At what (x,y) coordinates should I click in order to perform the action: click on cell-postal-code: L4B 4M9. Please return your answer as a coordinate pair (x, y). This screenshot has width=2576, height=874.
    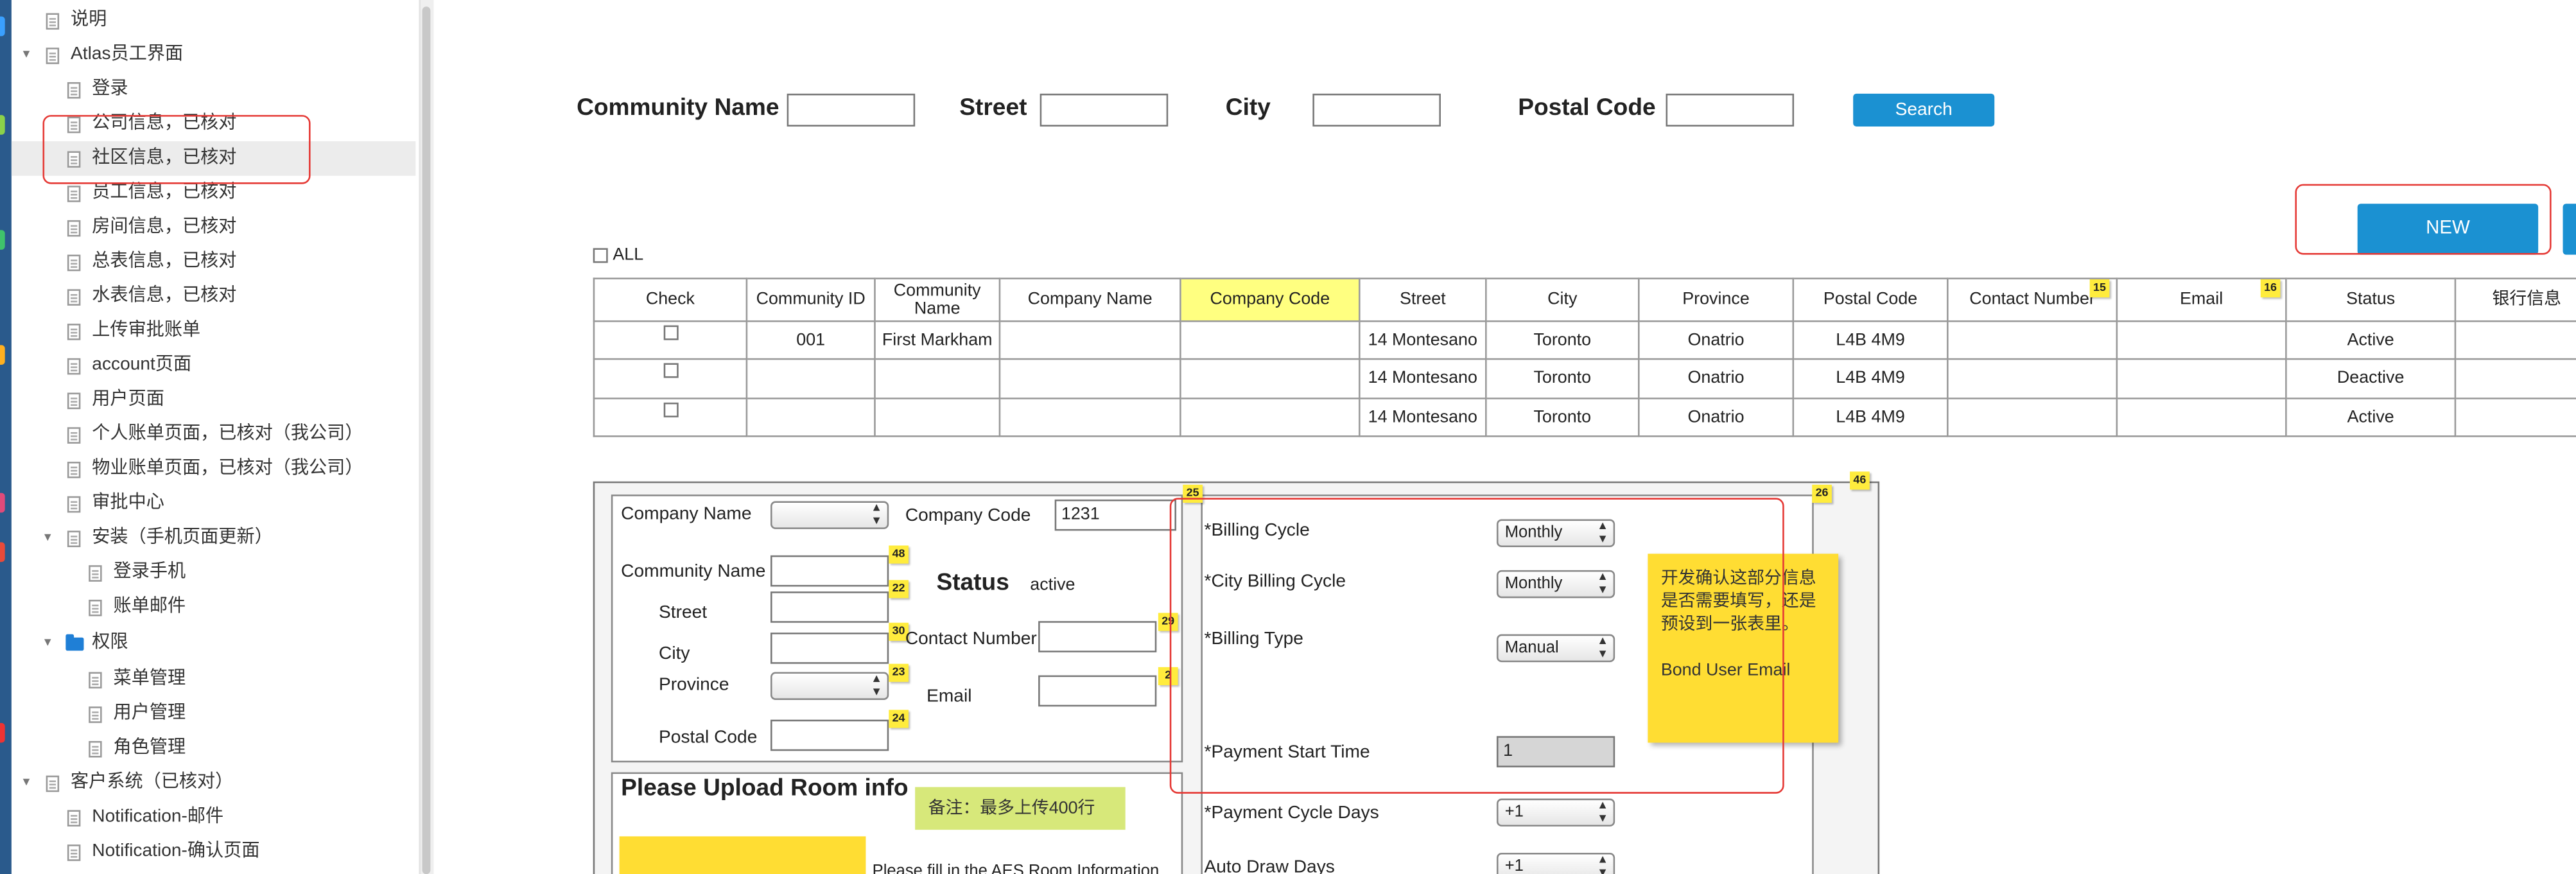
    Looking at the image, I should click on (1870, 340).